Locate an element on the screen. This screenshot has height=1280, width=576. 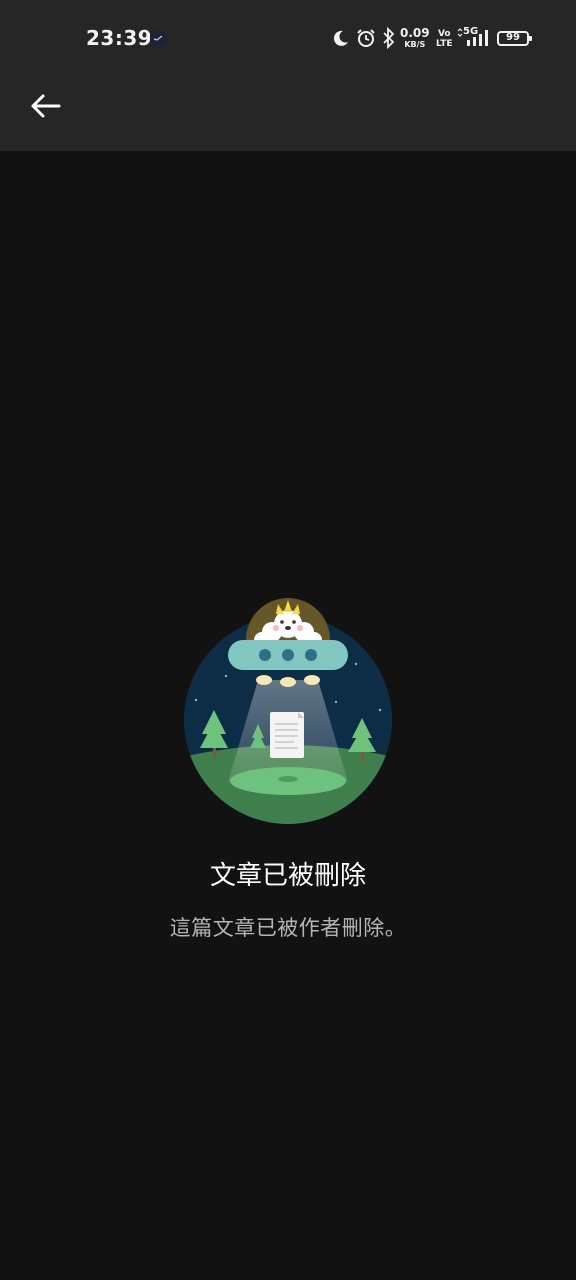
bluetooth-icon is located at coordinates (389, 39).